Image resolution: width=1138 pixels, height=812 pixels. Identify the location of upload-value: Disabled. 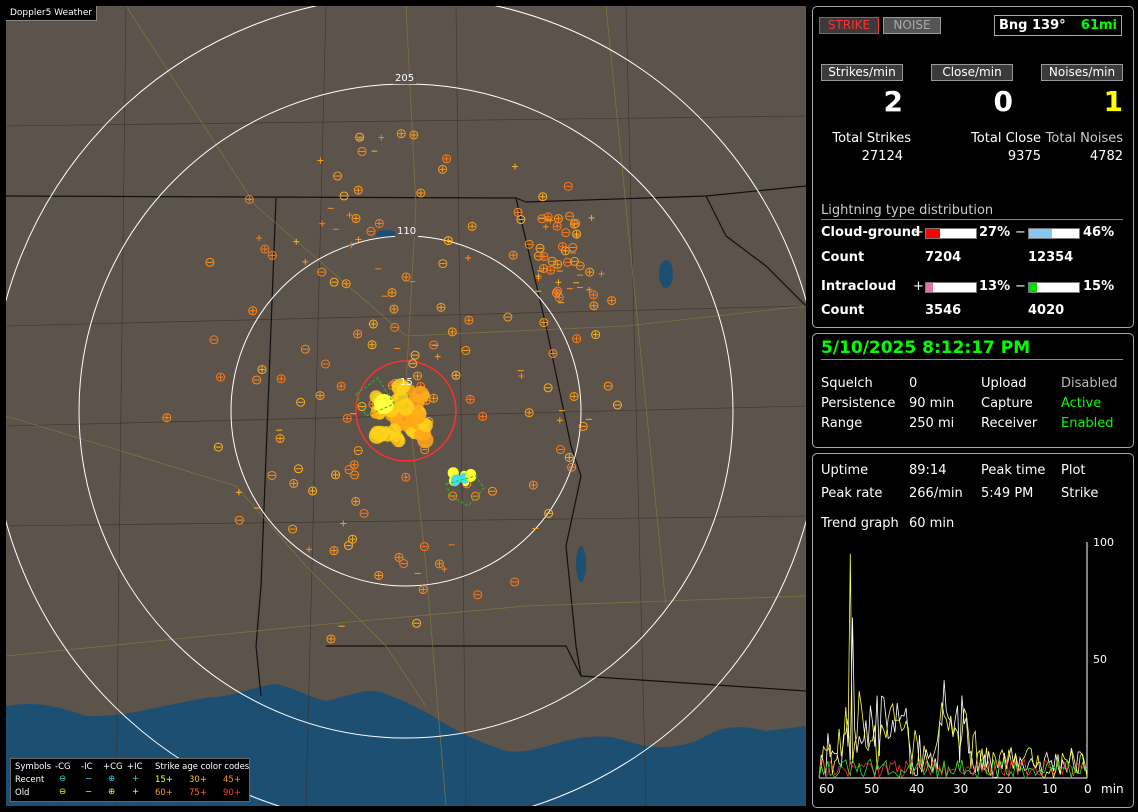
(1089, 383).